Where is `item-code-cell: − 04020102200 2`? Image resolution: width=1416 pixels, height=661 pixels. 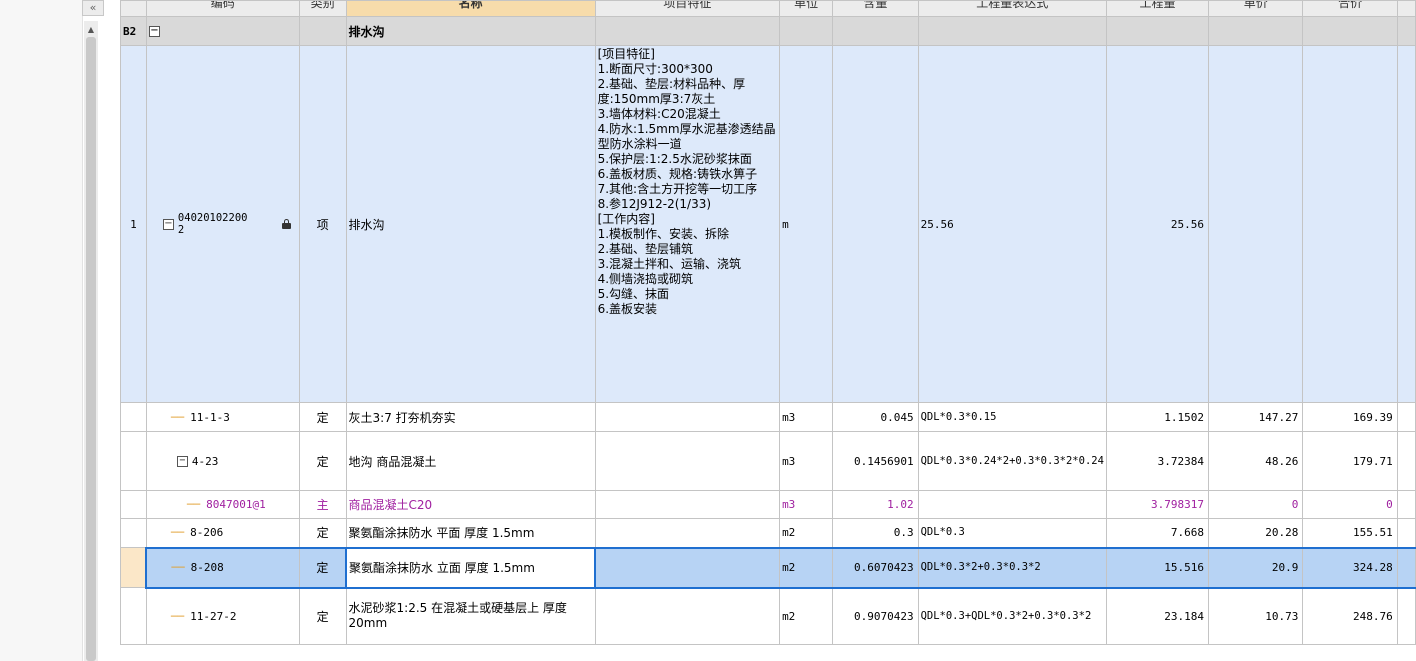 item-code-cell: − 04020102200 2 is located at coordinates (222, 224).